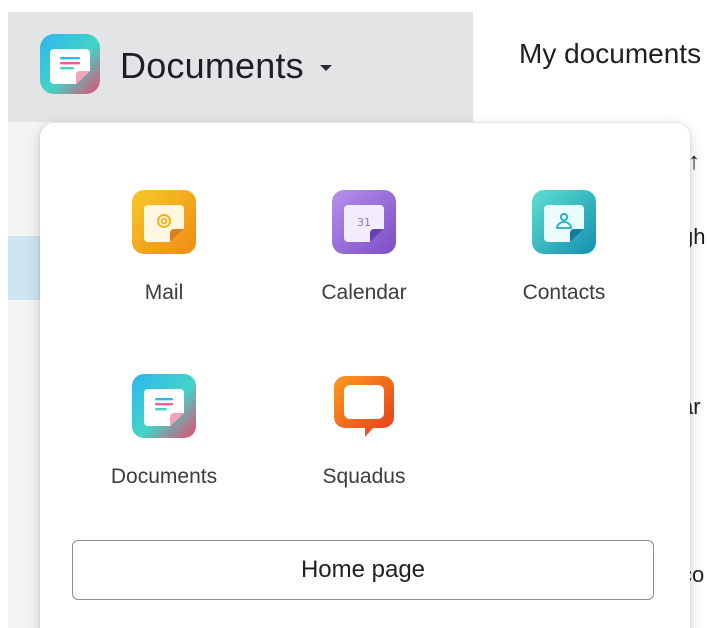 The width and height of the screenshot is (707, 628). I want to click on app-label-mail: Mail, so click(164, 292).